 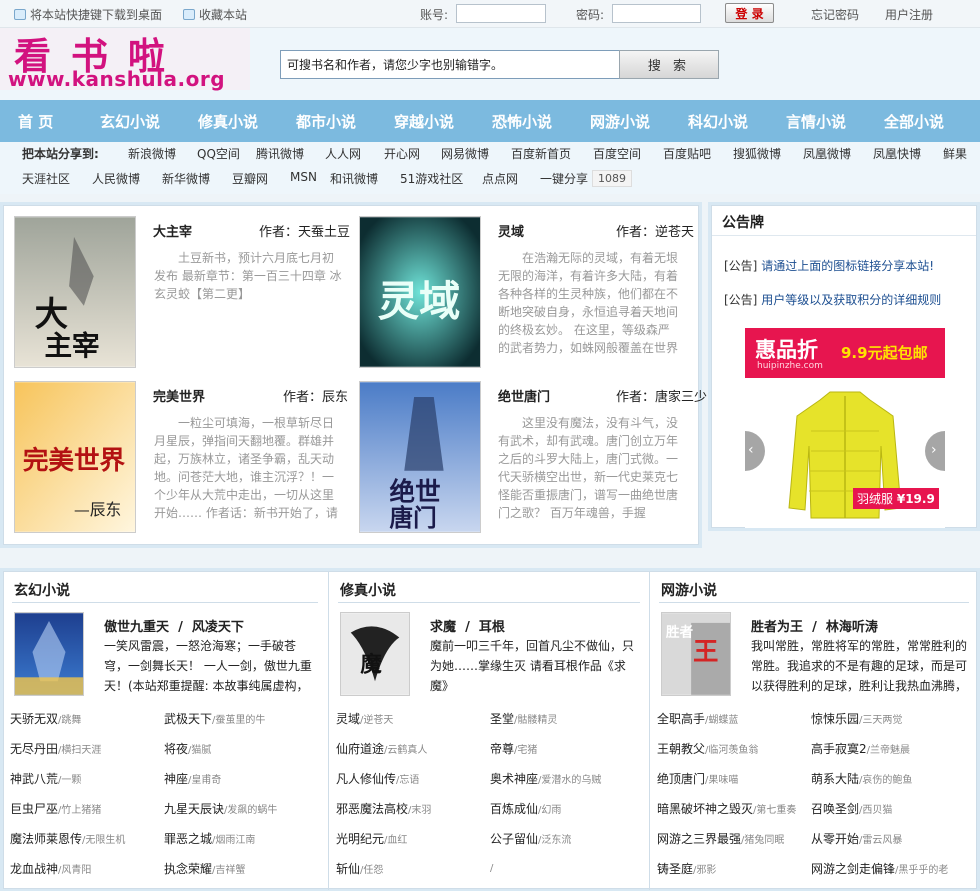 What do you see at coordinates (186, 178) in the screenshot?
I see `share-xinhua: 新华微博` at bounding box center [186, 178].